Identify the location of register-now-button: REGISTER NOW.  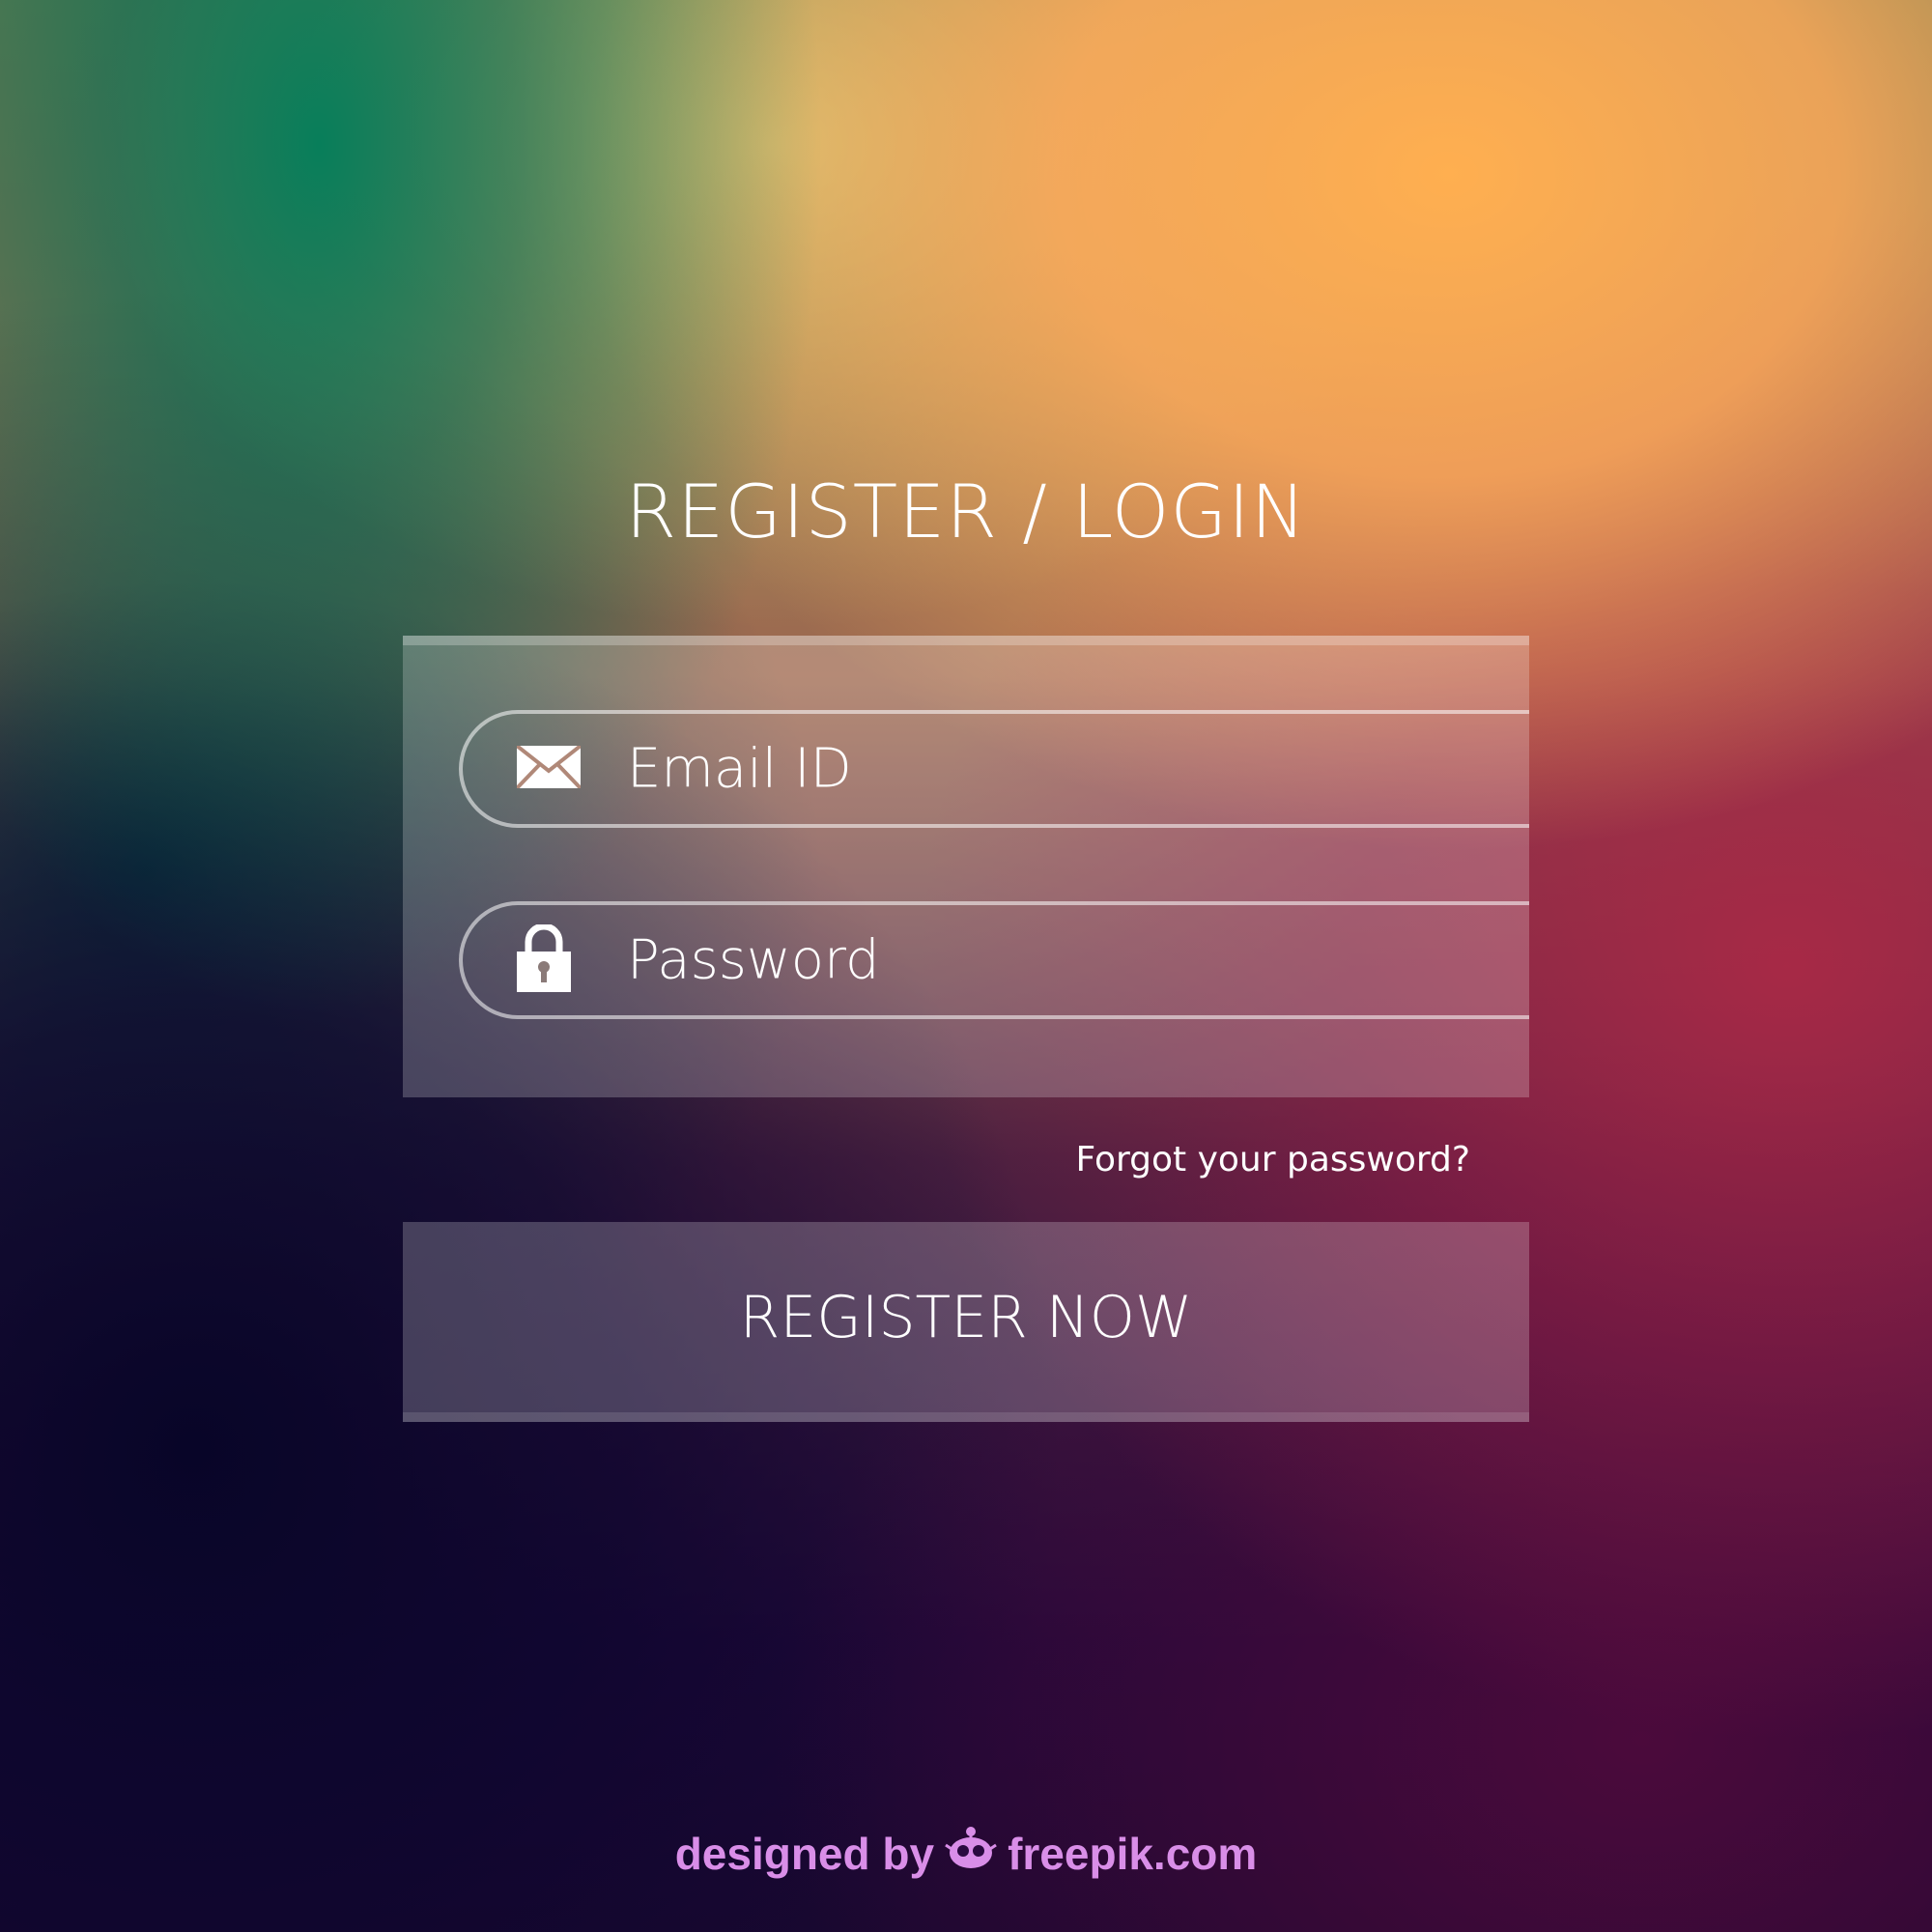
(966, 1322).